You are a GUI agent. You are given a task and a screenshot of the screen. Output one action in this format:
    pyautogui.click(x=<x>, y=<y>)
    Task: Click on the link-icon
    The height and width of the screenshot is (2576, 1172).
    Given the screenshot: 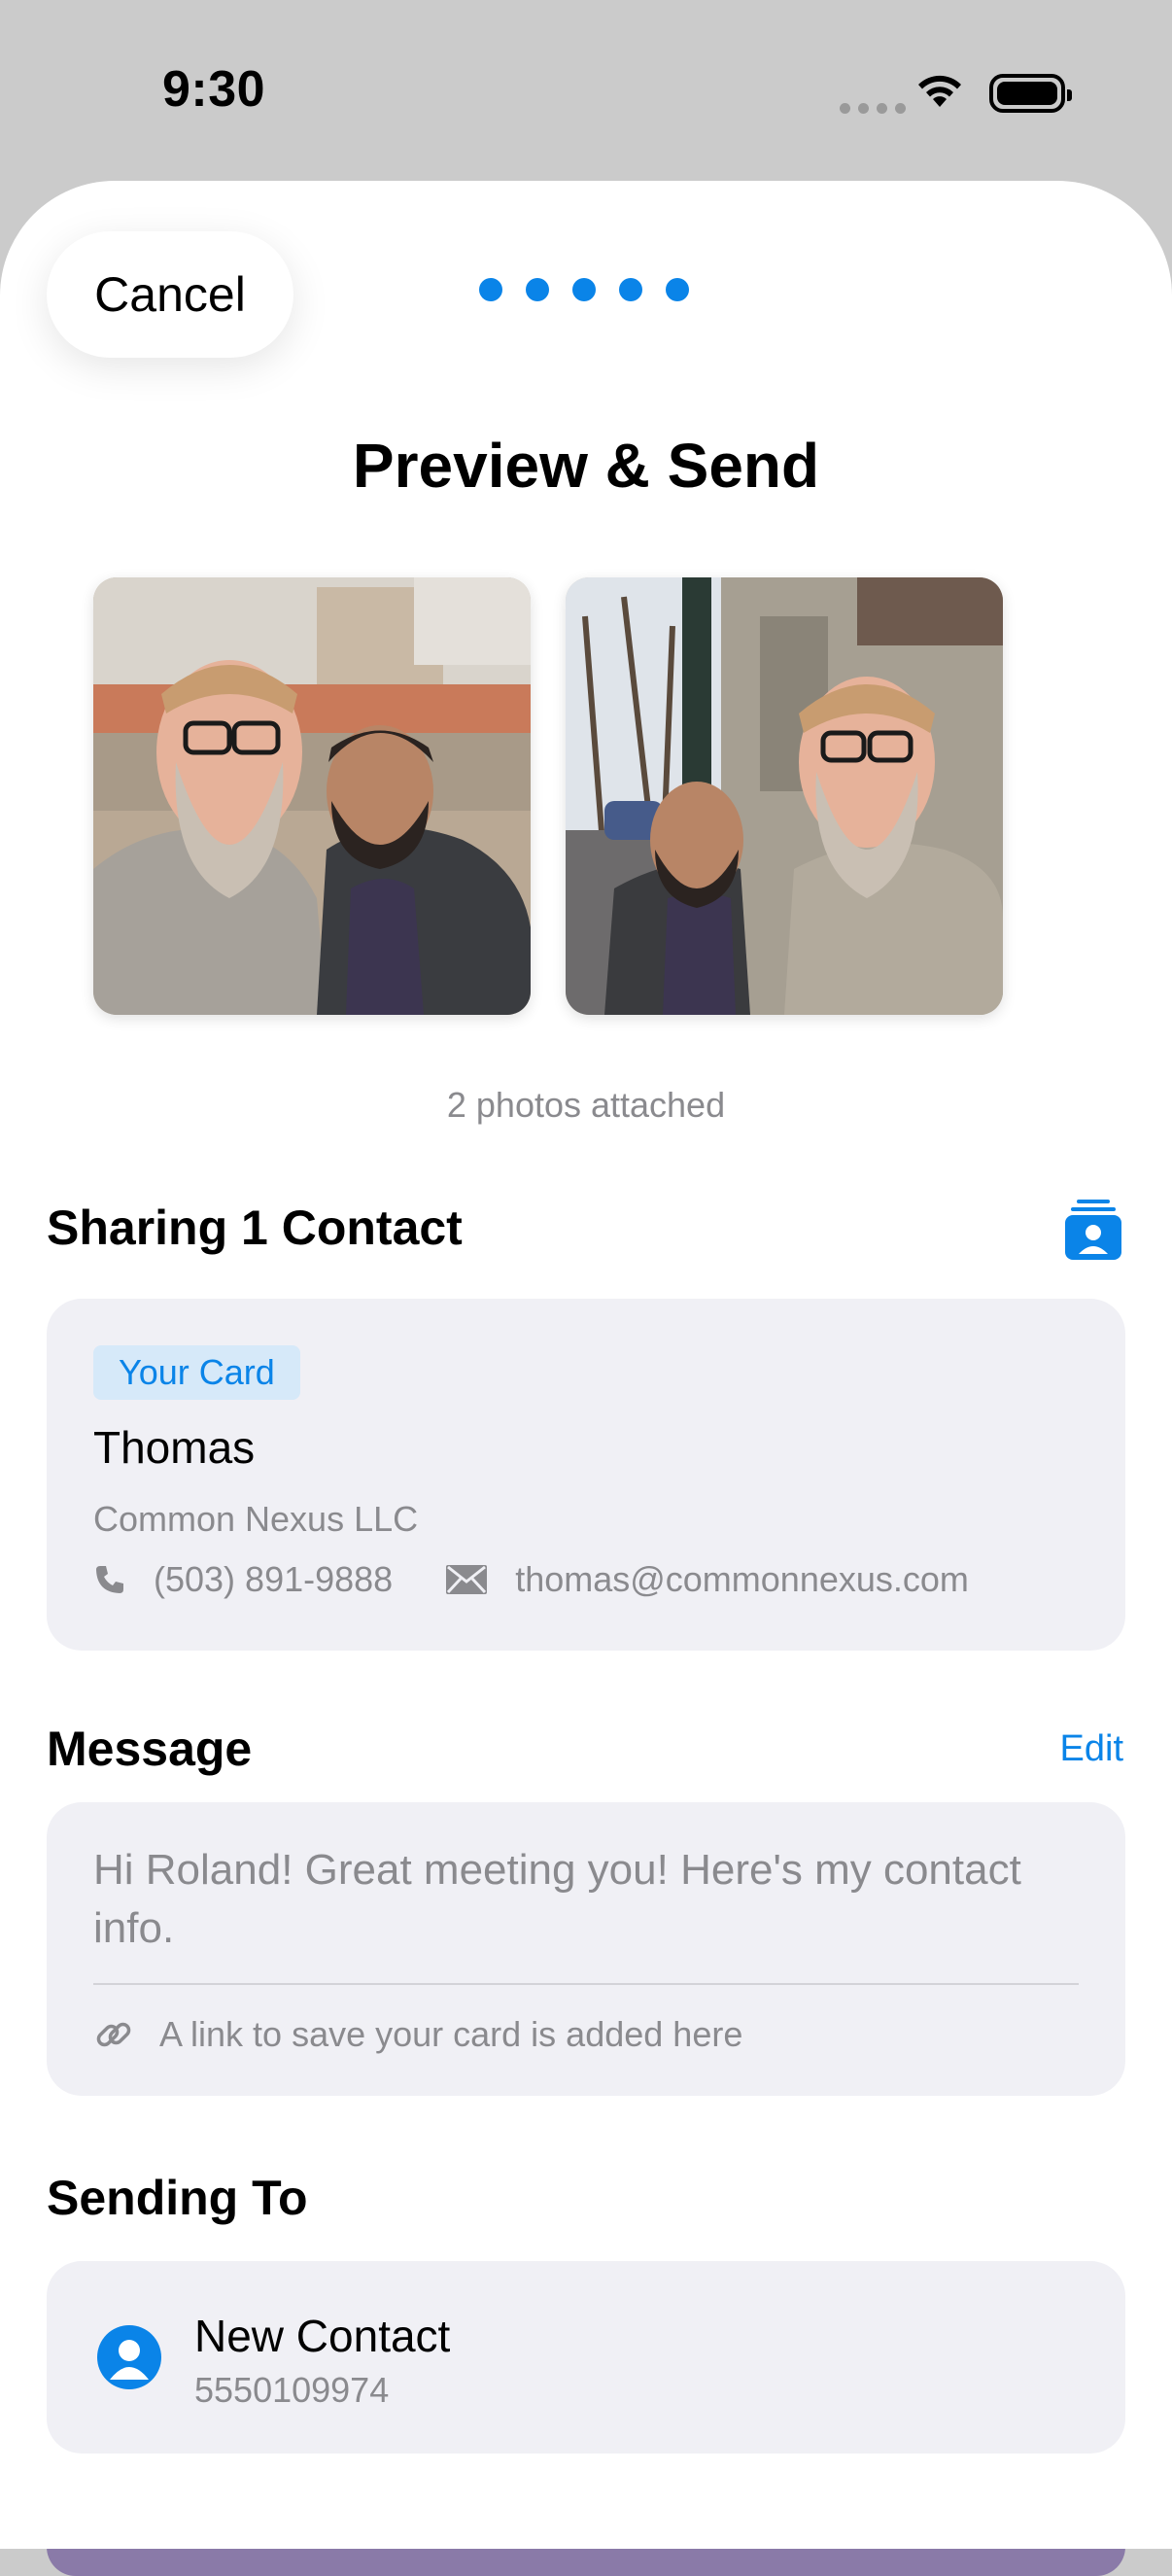 What is the action you would take?
    pyautogui.click(x=114, y=2035)
    